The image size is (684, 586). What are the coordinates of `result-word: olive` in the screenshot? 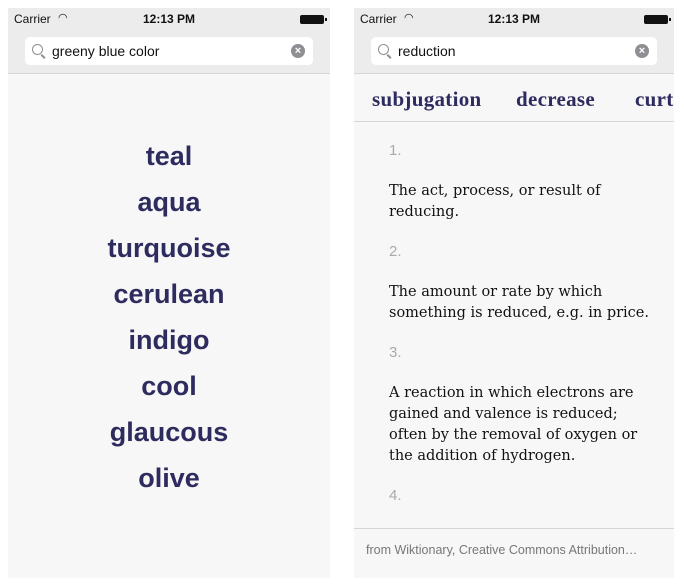 It's located at (169, 481).